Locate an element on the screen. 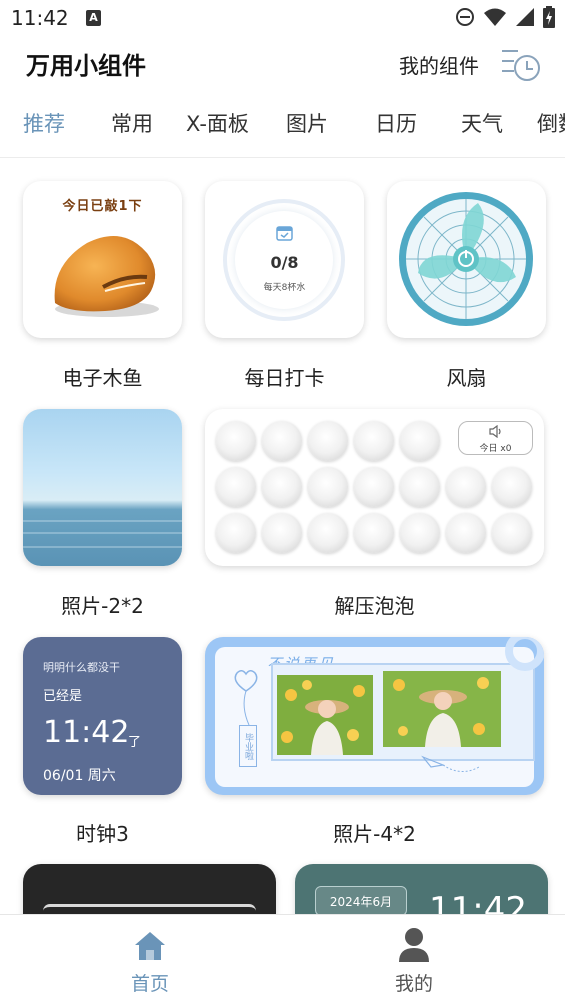 The width and height of the screenshot is (565, 1004). corner-ring is located at coordinates (524, 654).